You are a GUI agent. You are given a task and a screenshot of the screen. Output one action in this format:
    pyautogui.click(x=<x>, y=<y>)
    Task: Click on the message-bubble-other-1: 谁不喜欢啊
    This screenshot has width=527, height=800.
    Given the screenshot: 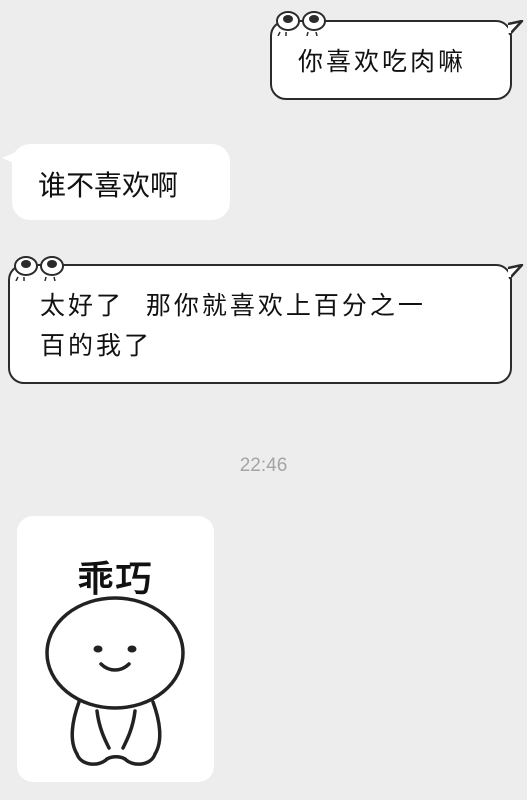 What is the action you would take?
    pyautogui.click(x=116, y=182)
    